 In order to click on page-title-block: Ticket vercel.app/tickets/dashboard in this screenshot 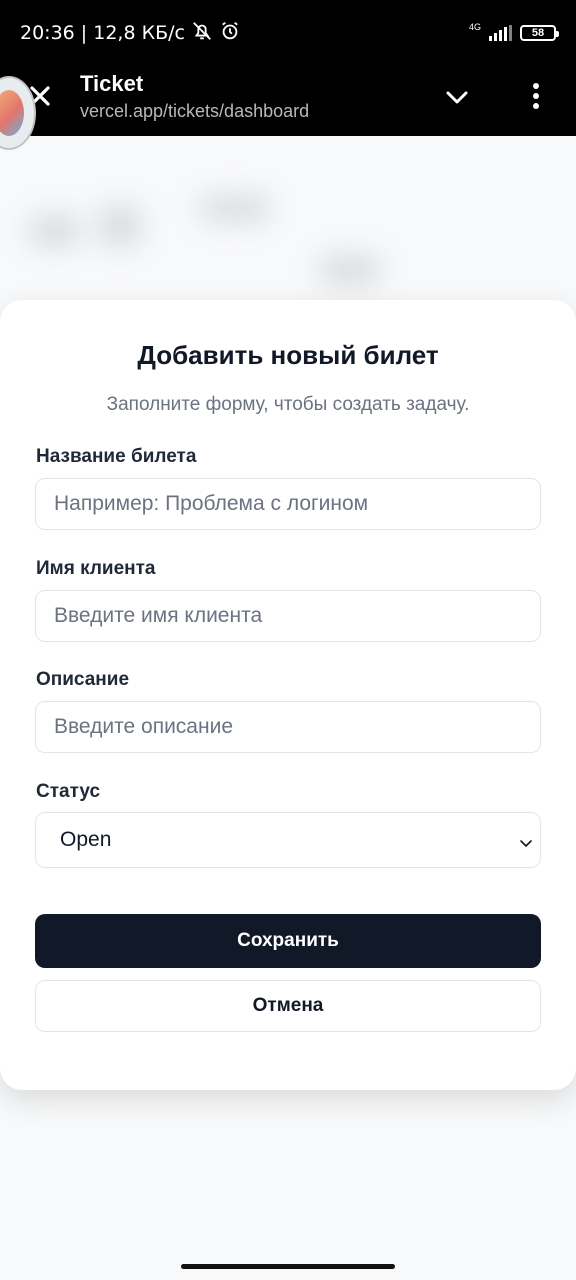, I will do `click(194, 97)`.